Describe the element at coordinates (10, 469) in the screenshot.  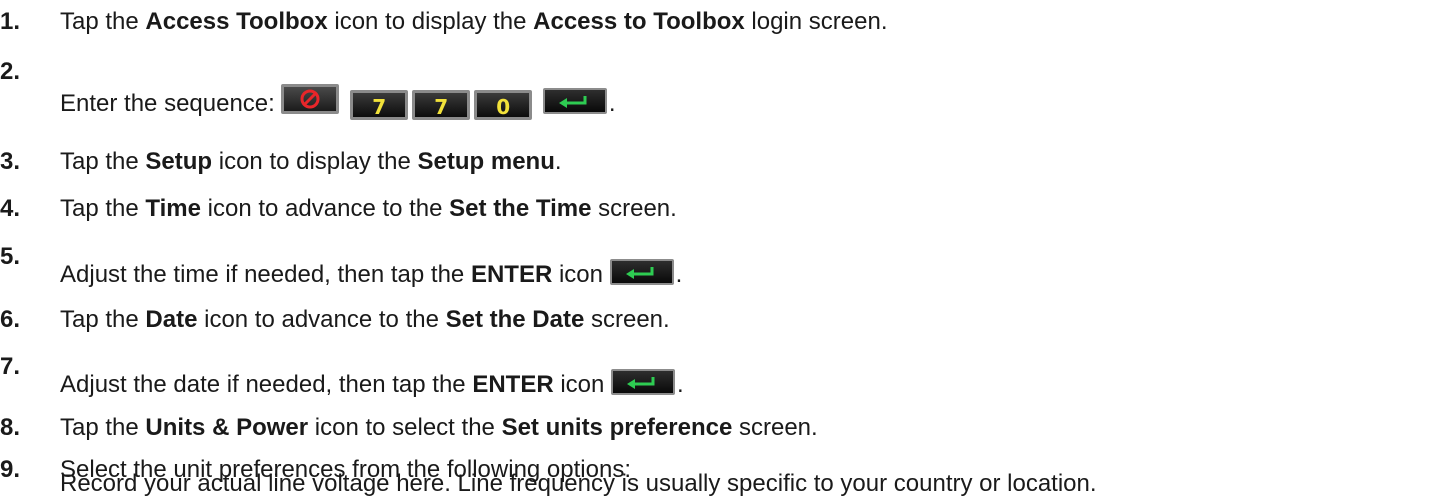
I see `step-number: 9.` at that location.